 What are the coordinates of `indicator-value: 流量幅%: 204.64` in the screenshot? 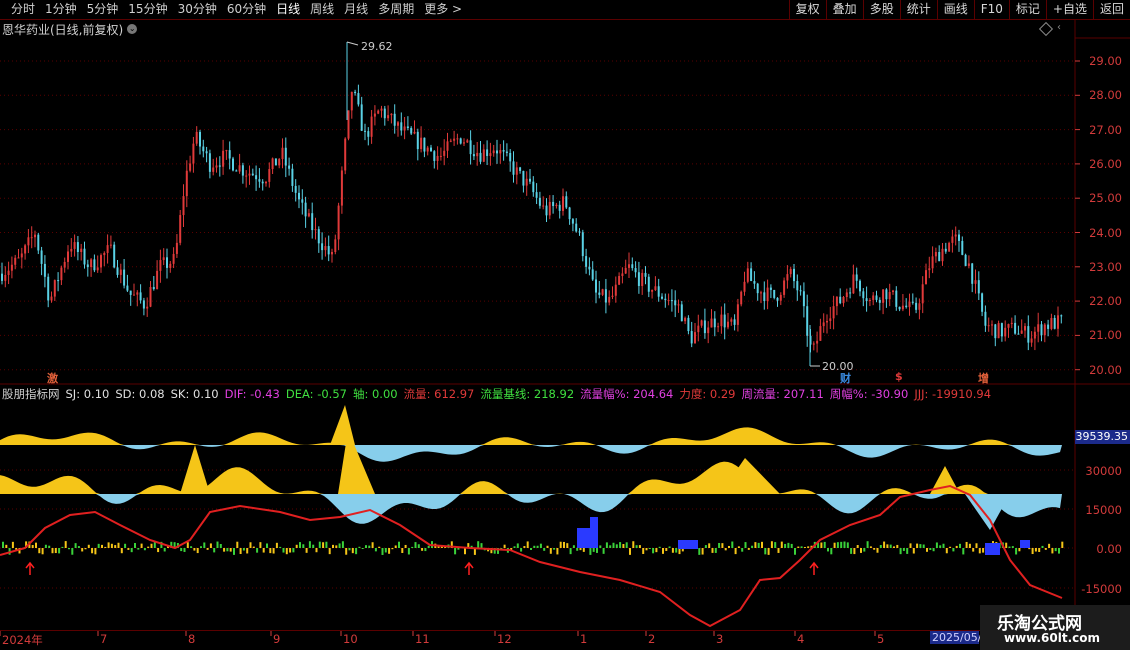 It's located at (627, 394).